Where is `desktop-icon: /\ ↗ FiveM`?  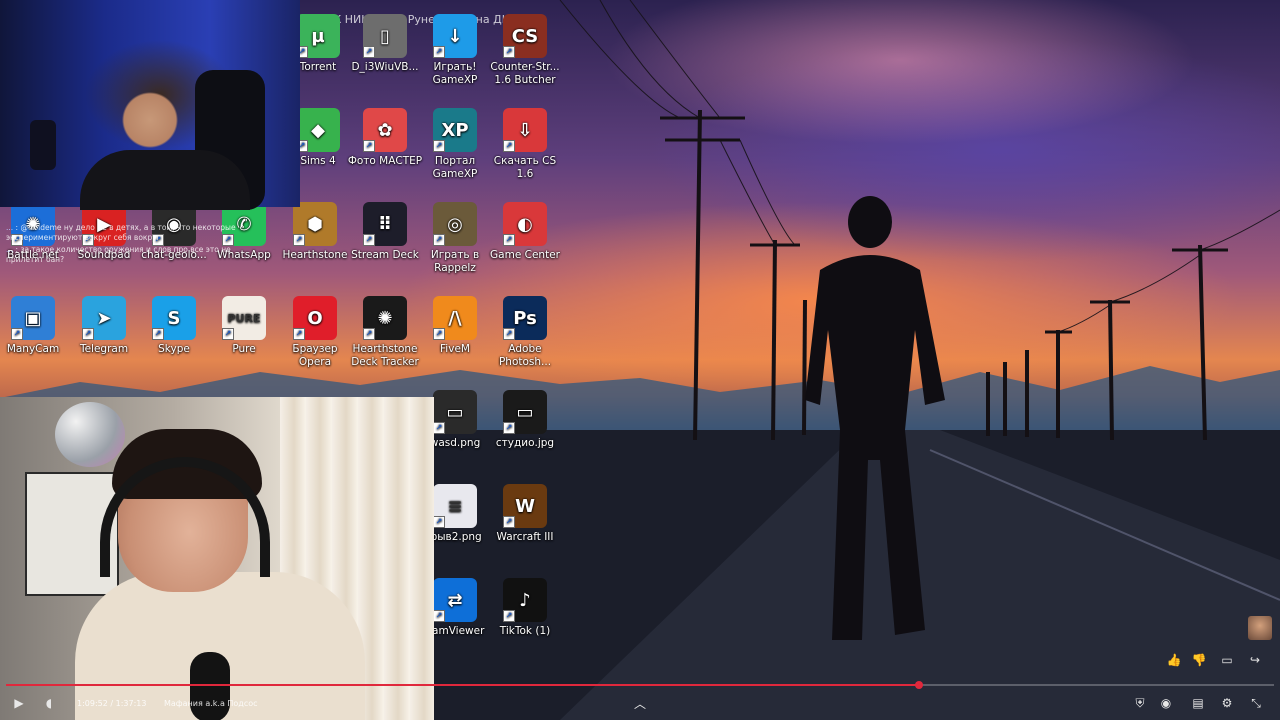
desktop-icon: /\ ↗ FiveM is located at coordinates (455, 326).